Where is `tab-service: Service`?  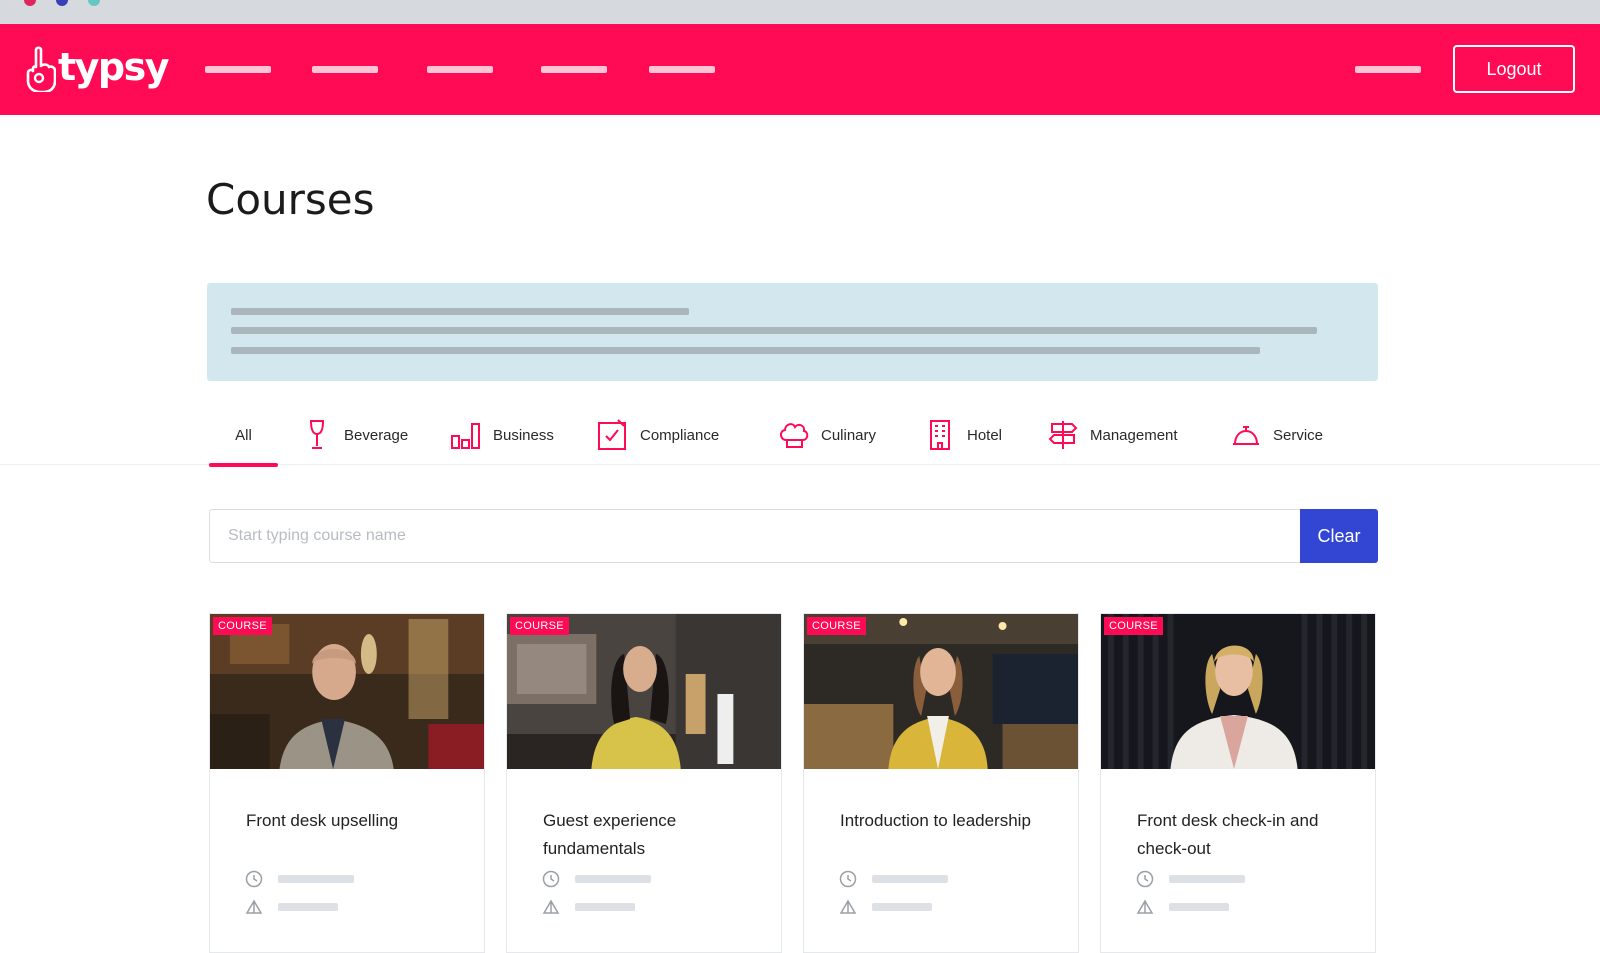 tab-service: Service is located at coordinates (1276, 435).